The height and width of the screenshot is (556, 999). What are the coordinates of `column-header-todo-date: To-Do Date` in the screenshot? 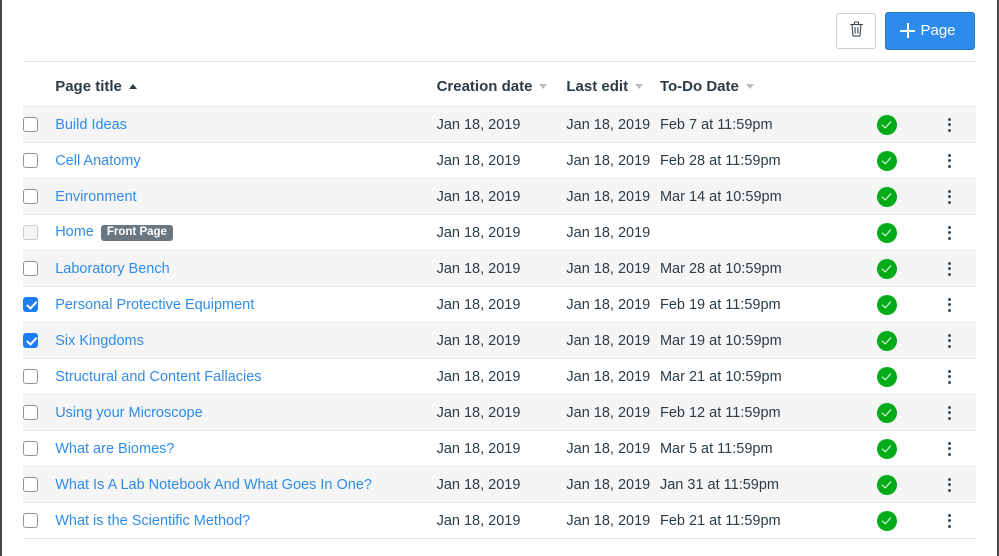 It's located at (755, 84).